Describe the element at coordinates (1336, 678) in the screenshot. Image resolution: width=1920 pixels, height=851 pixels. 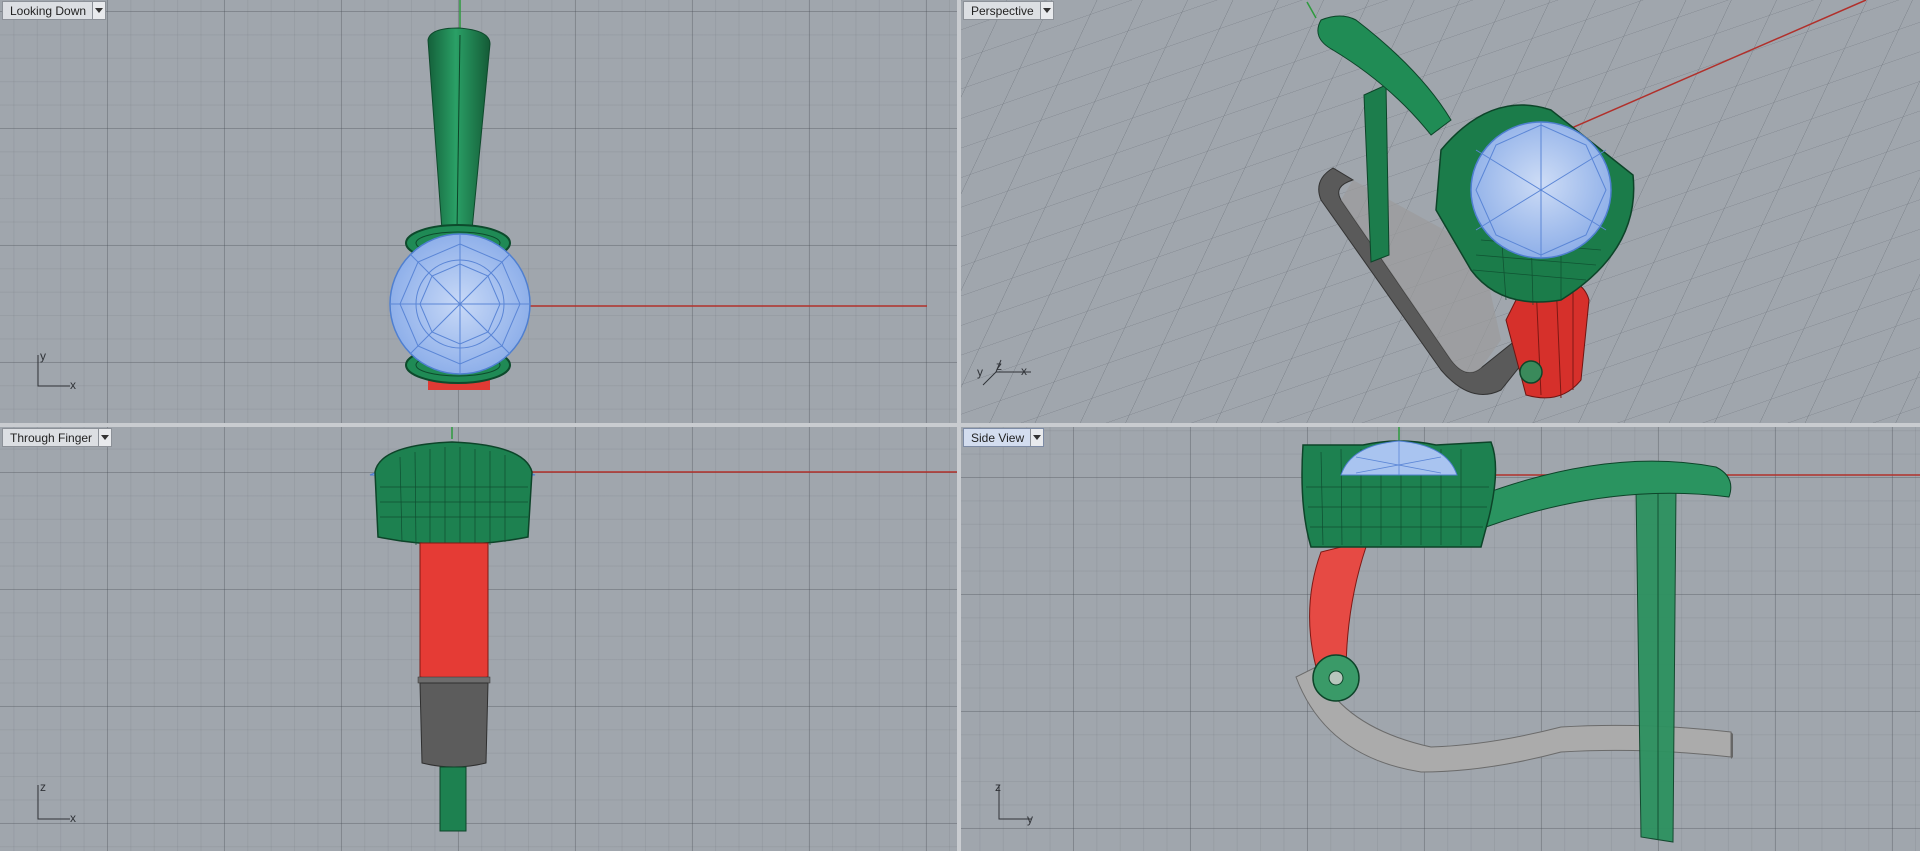
I see `hinge-pin-hole` at that location.